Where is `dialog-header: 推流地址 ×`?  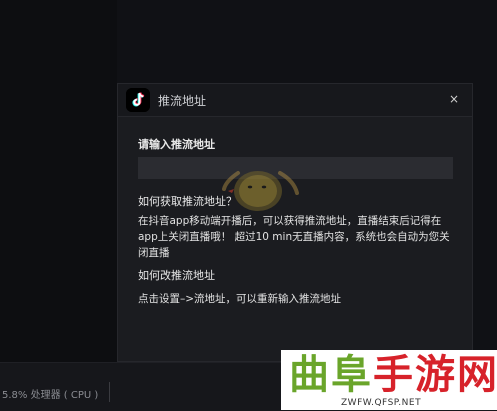 dialog-header: 推流地址 × is located at coordinates (295, 100).